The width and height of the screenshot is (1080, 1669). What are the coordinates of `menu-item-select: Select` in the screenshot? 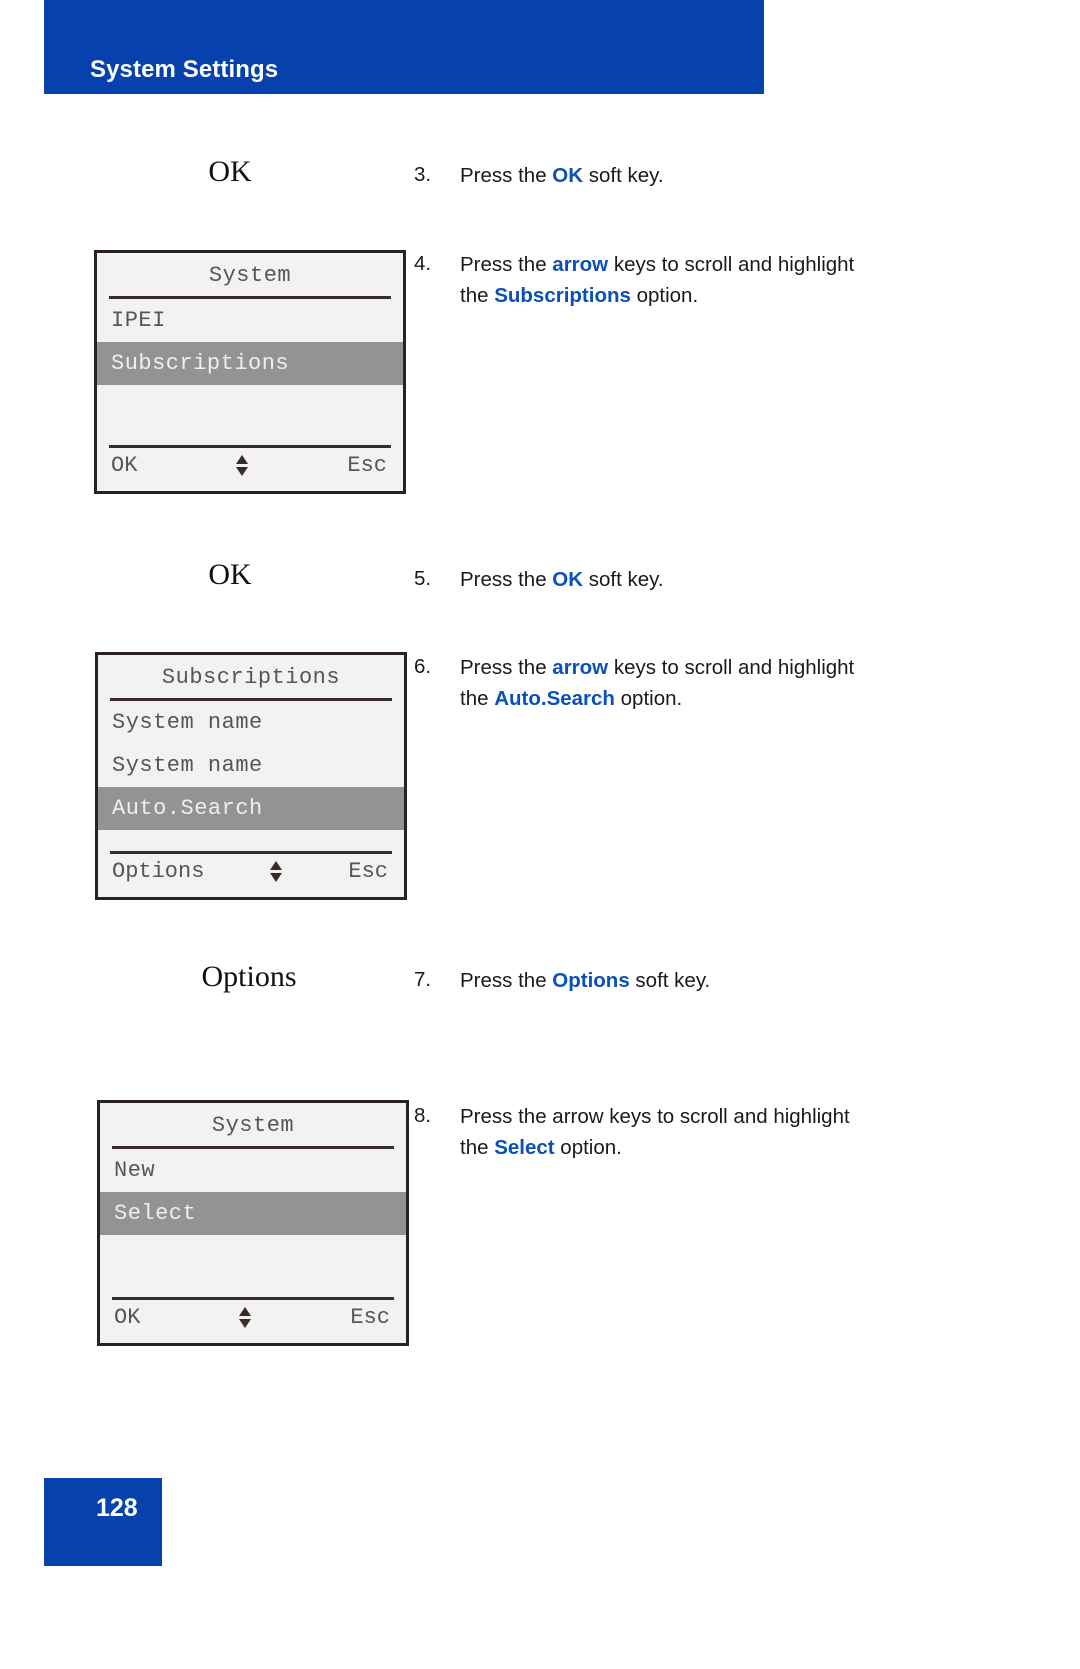 It's located at (253, 1213).